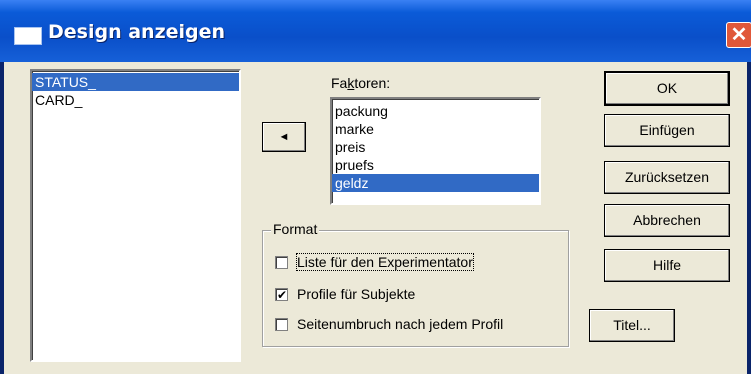  I want to click on help-button: Hilfe, so click(667, 265).